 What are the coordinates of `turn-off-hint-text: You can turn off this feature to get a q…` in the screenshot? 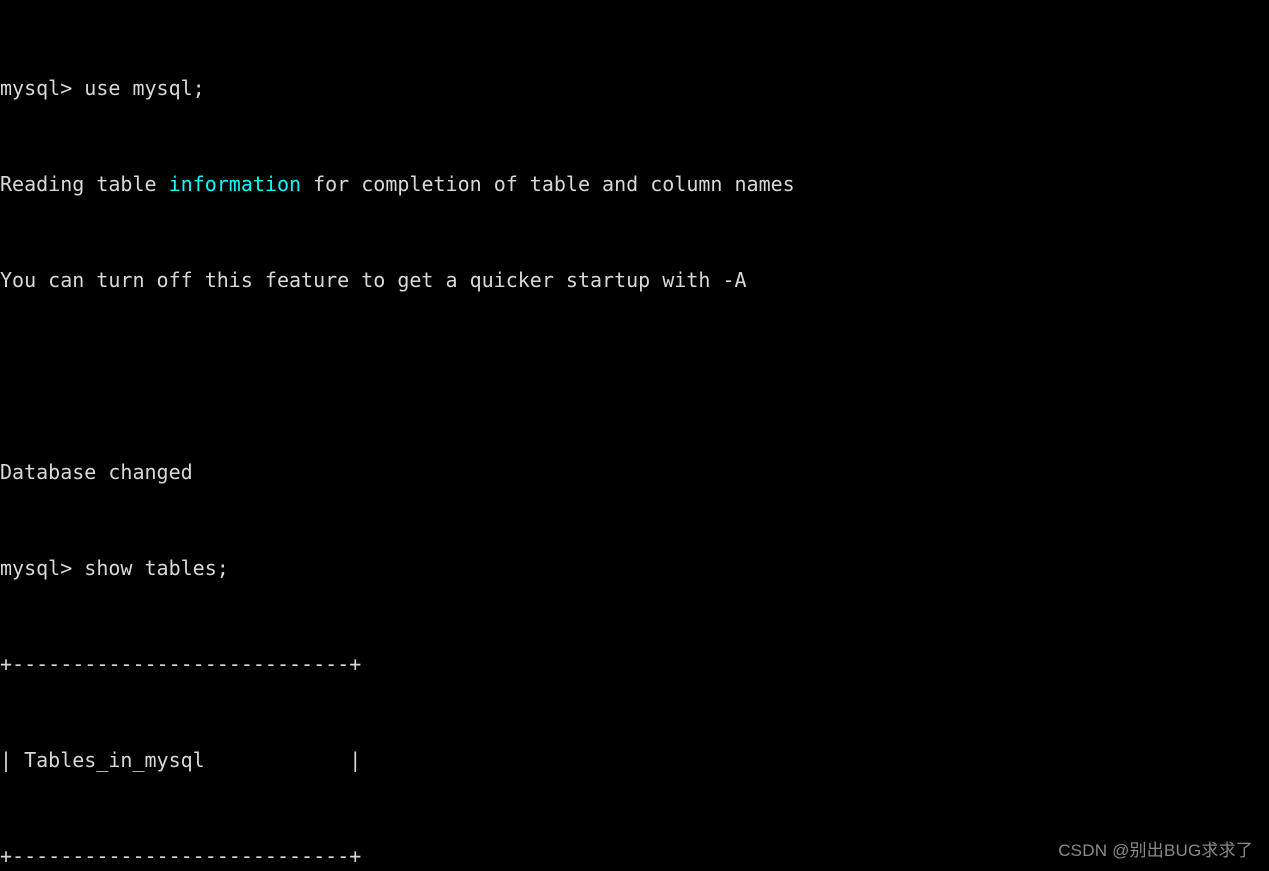 It's located at (373, 280).